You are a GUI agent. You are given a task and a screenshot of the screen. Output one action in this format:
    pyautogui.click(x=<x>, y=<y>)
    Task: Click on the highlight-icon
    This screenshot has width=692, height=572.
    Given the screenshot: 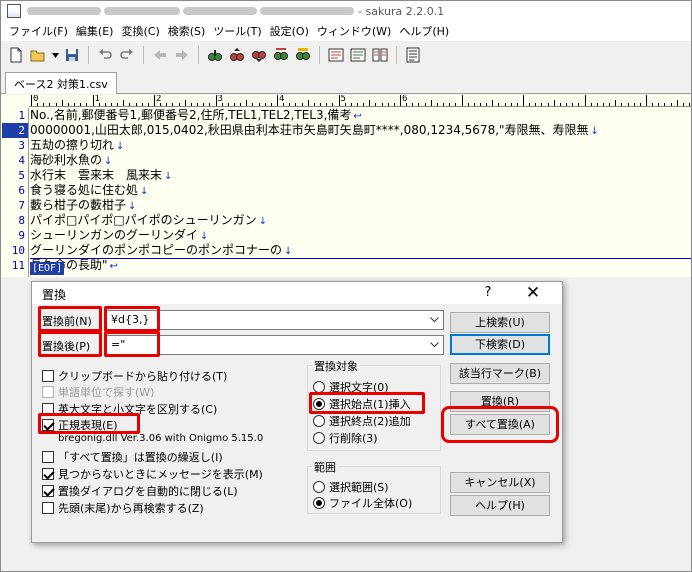 What is the action you would take?
    pyautogui.click(x=303, y=55)
    